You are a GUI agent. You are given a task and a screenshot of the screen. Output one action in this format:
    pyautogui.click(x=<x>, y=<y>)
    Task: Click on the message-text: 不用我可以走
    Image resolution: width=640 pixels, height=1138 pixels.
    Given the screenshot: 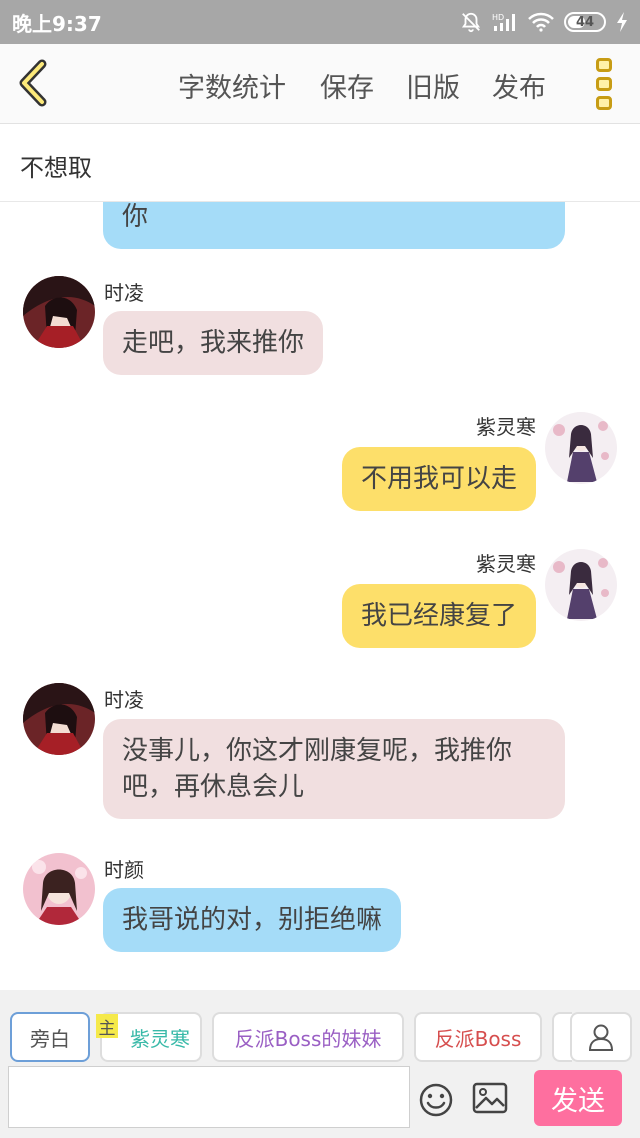 What is the action you would take?
    pyautogui.click(x=438, y=479)
    